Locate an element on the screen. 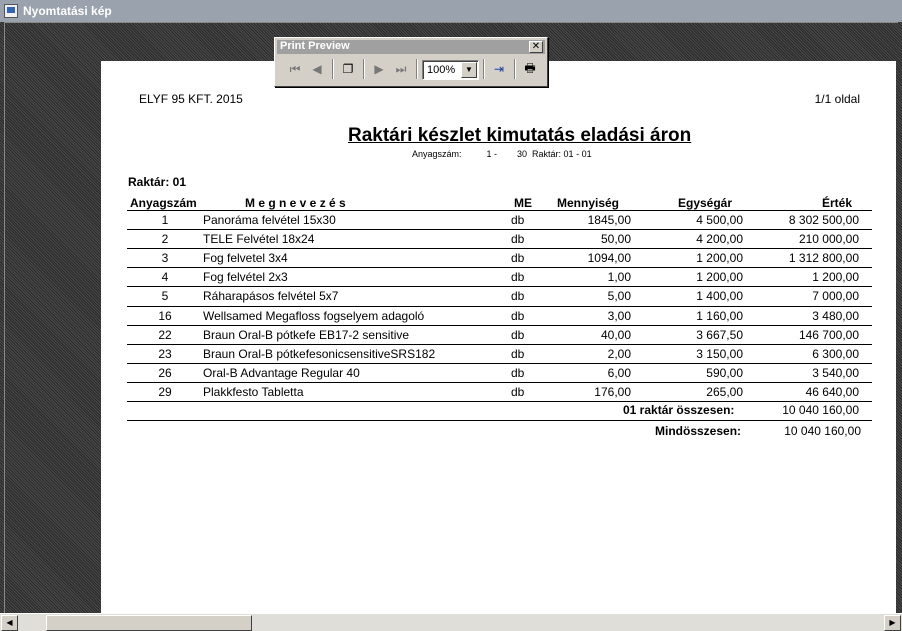 Image resolution: width=902 pixels, height=631 pixels. subtotal-rule is located at coordinates (499, 420).